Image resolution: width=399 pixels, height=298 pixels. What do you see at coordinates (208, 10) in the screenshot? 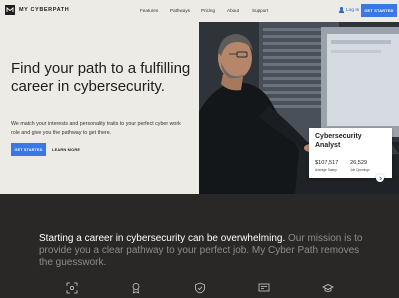
I see `nav-item-pricing: Pricing` at bounding box center [208, 10].